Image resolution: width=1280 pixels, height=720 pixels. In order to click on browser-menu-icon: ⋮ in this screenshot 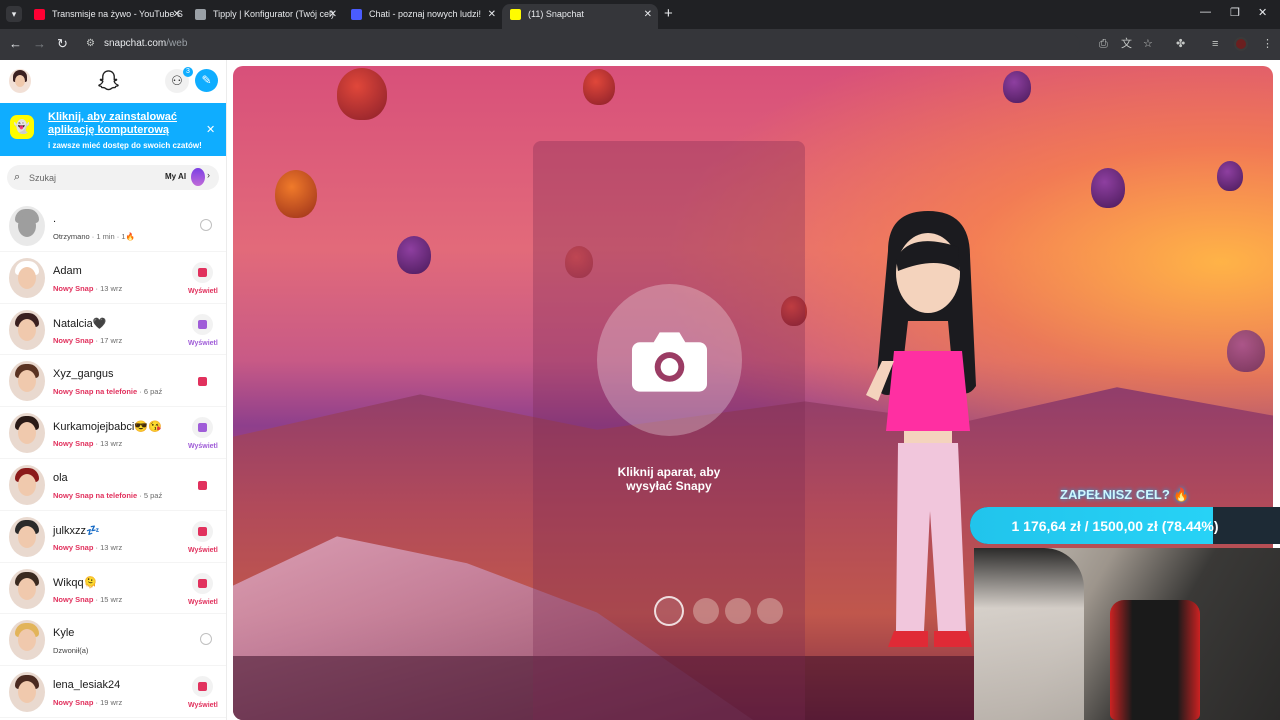, I will do `click(1267, 44)`.